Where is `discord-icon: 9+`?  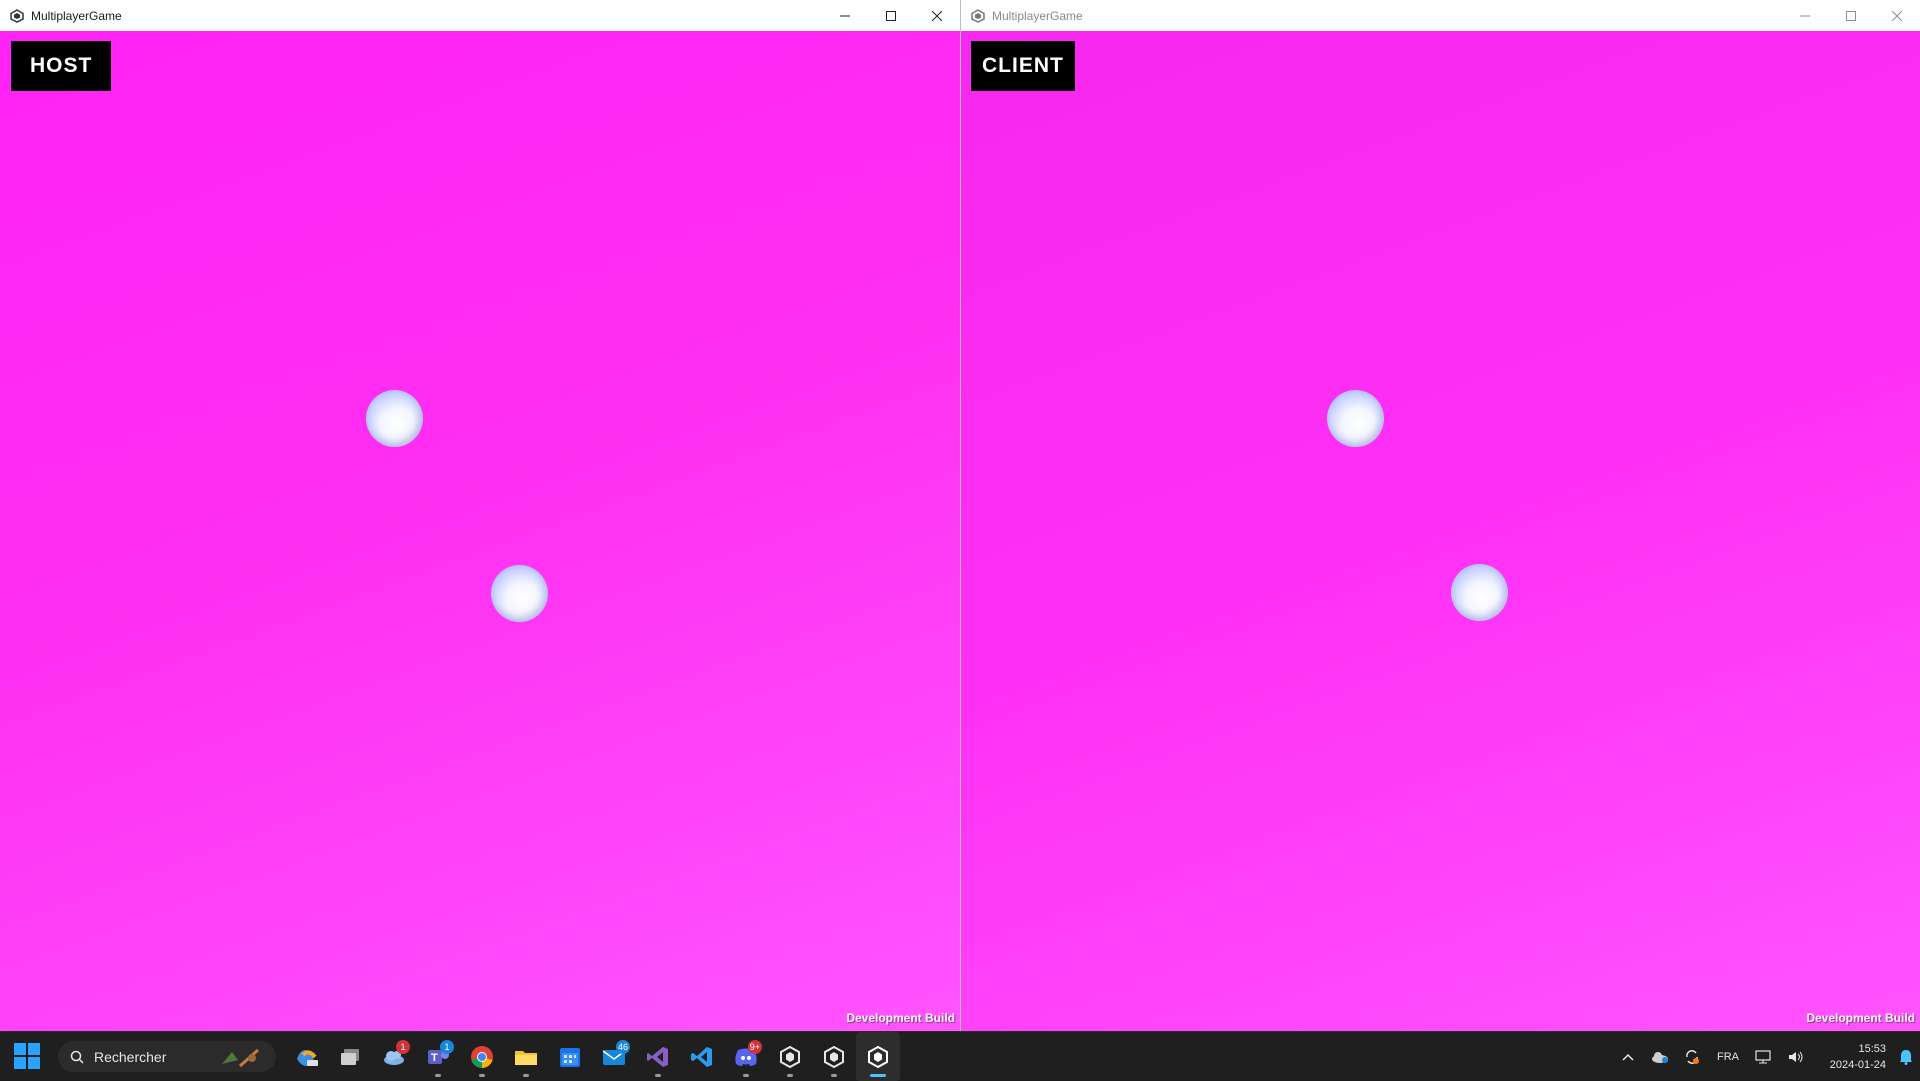 discord-icon: 9+ is located at coordinates (746, 1056).